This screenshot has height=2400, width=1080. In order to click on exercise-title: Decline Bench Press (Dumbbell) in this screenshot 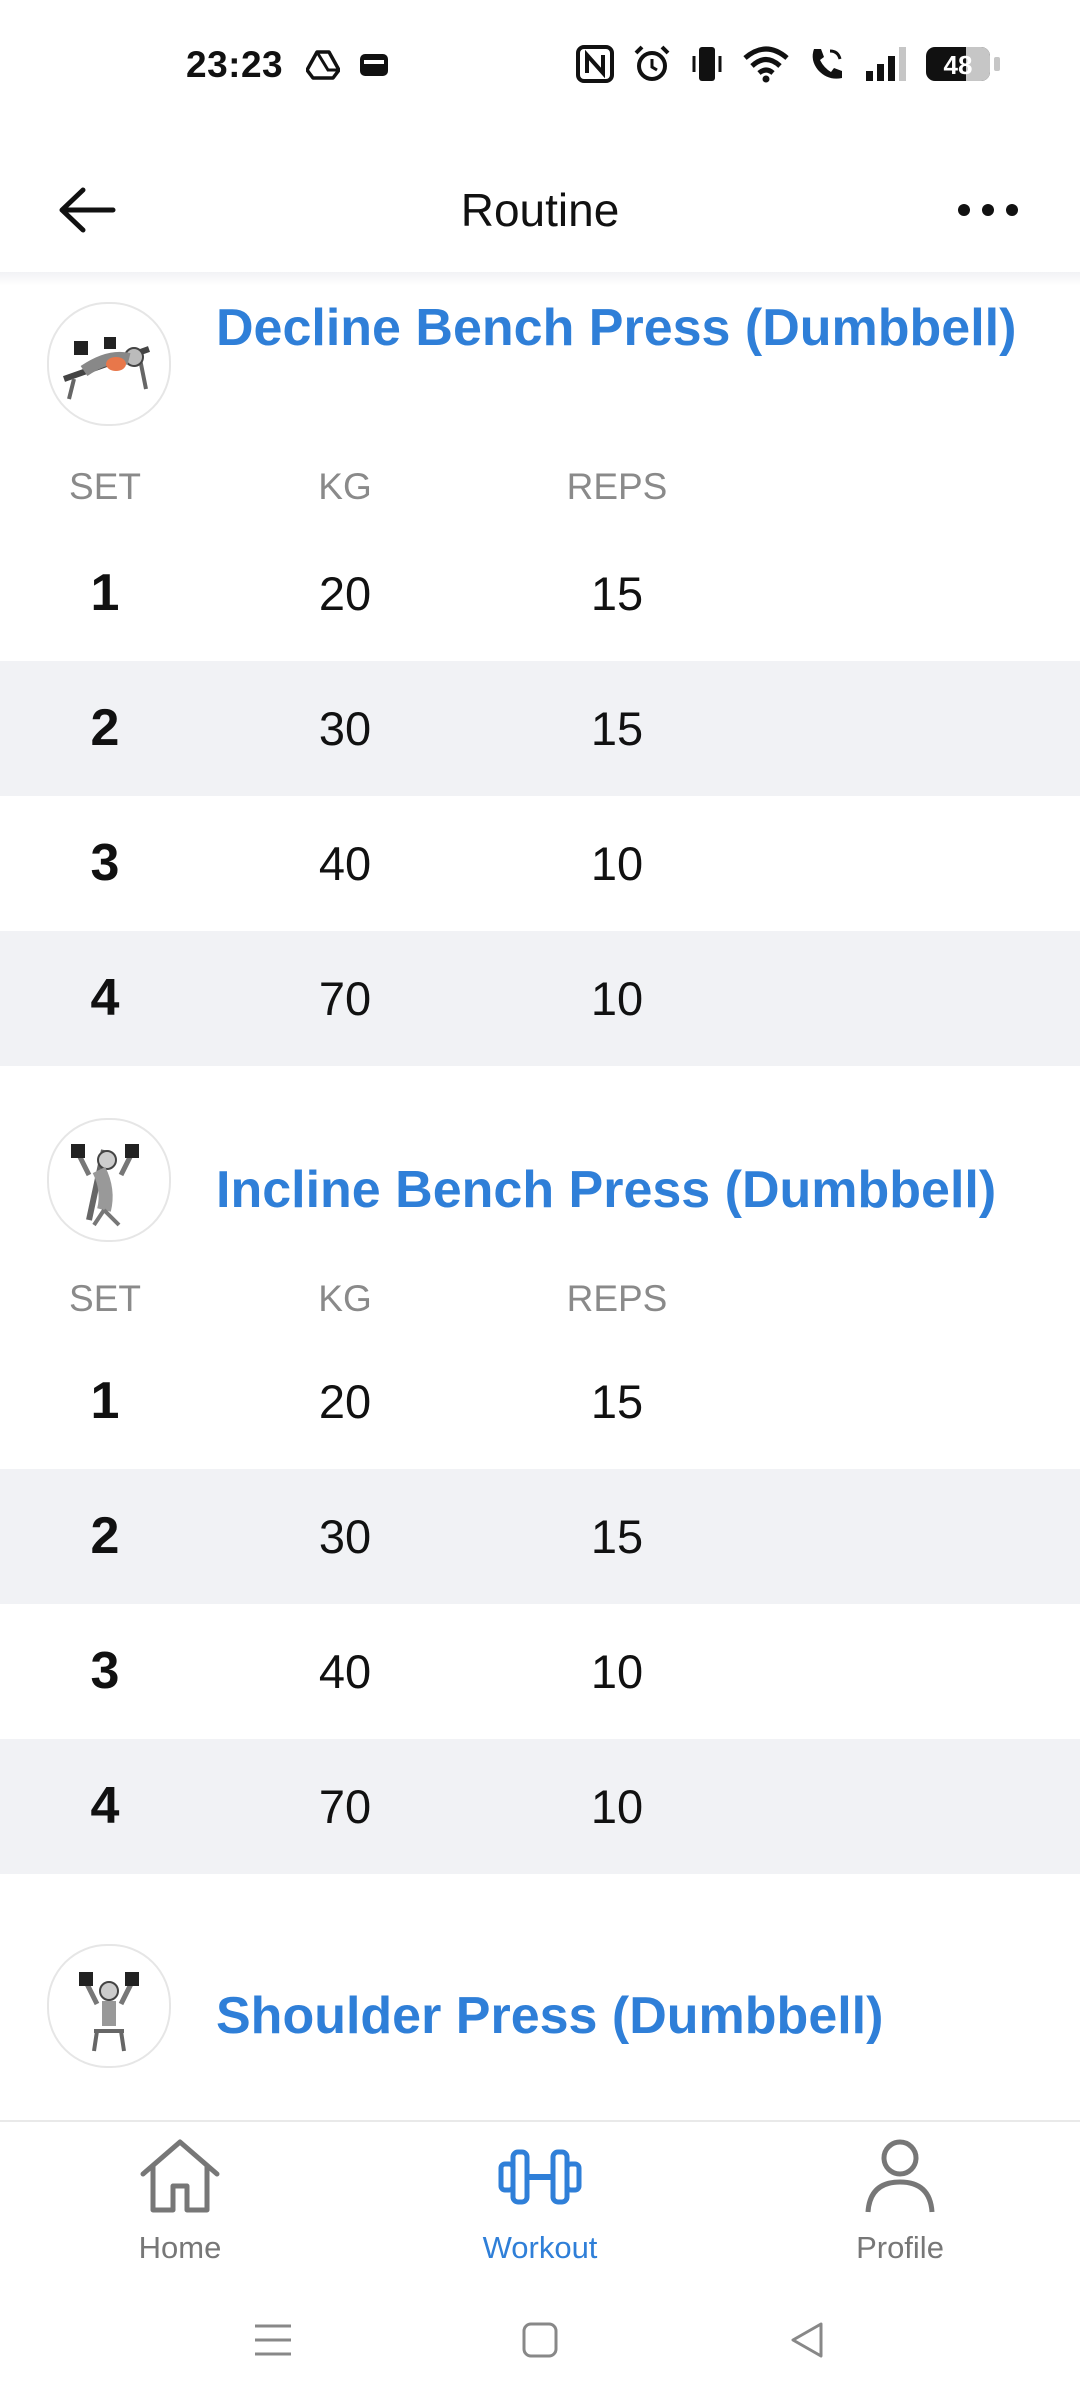, I will do `click(628, 328)`.